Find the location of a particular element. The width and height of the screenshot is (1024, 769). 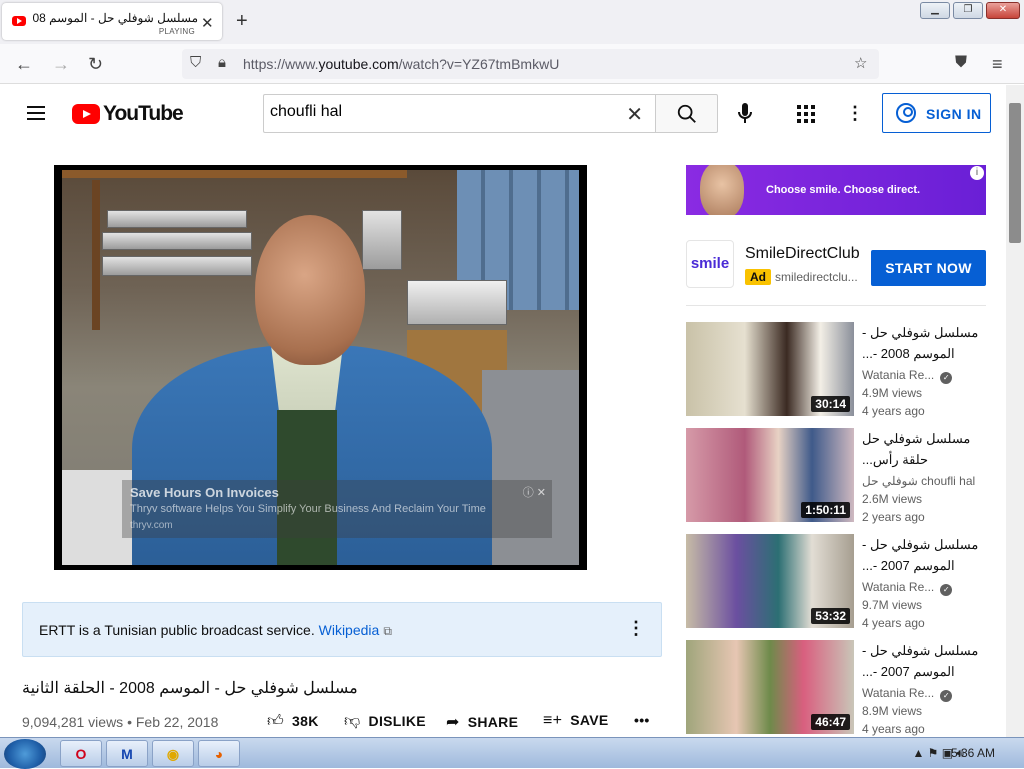

video-thumbnail: 30:14 is located at coordinates (770, 369).